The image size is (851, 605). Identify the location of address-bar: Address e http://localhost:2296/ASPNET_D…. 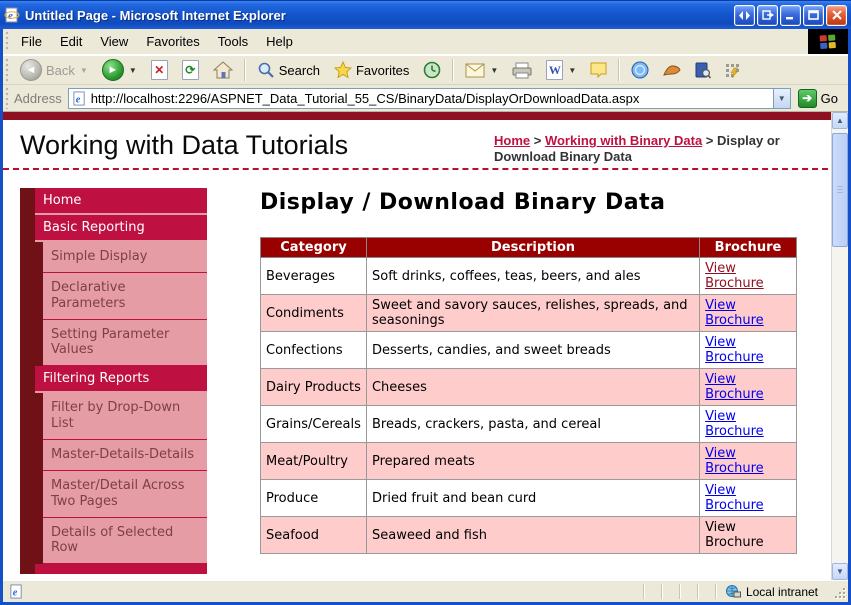
(425, 98).